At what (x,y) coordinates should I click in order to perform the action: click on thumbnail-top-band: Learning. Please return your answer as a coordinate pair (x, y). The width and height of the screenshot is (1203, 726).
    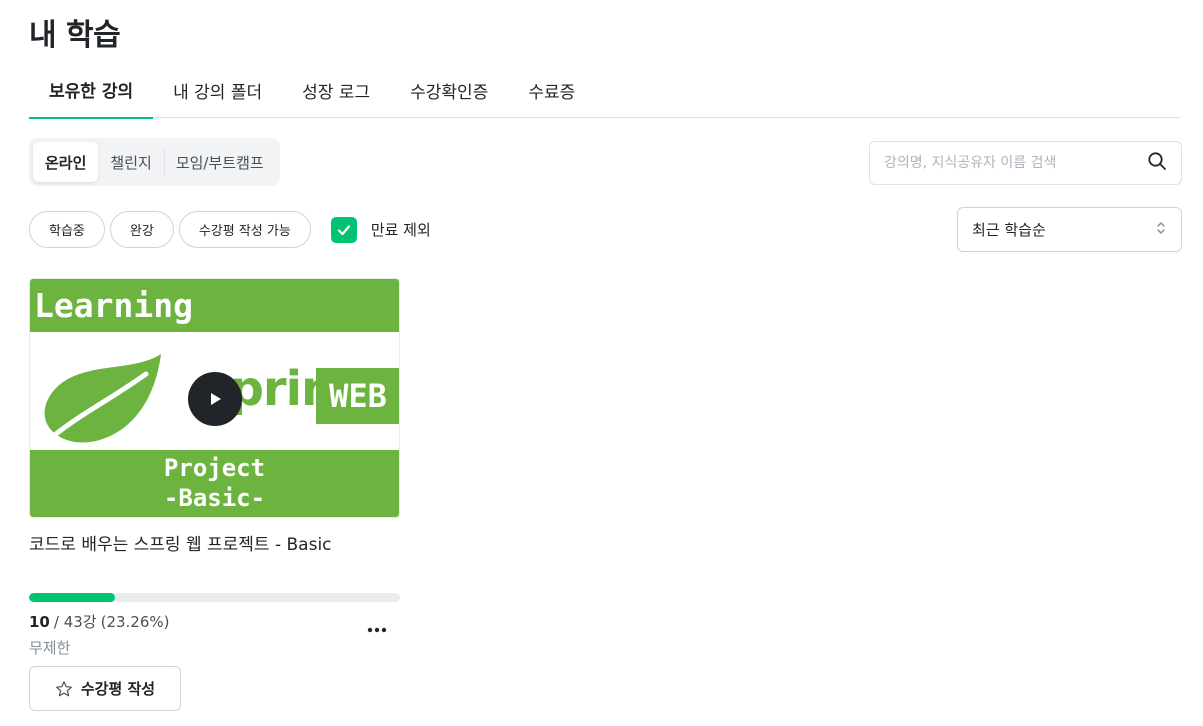
    Looking at the image, I should click on (214, 305).